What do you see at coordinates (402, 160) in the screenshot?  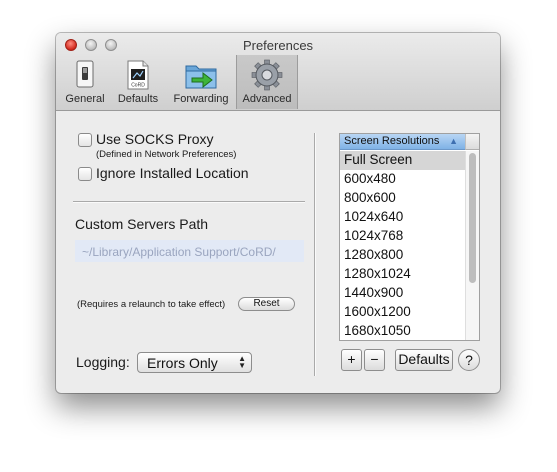 I see `table-row: Full Screen` at bounding box center [402, 160].